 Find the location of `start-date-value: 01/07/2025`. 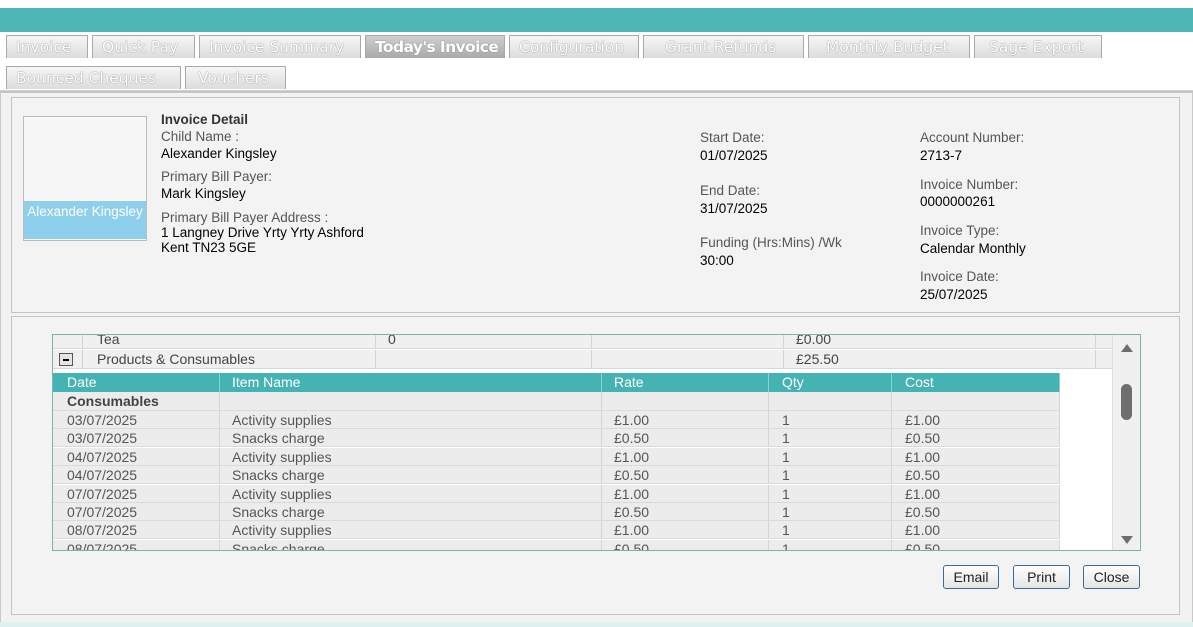

start-date-value: 01/07/2025 is located at coordinates (734, 155).